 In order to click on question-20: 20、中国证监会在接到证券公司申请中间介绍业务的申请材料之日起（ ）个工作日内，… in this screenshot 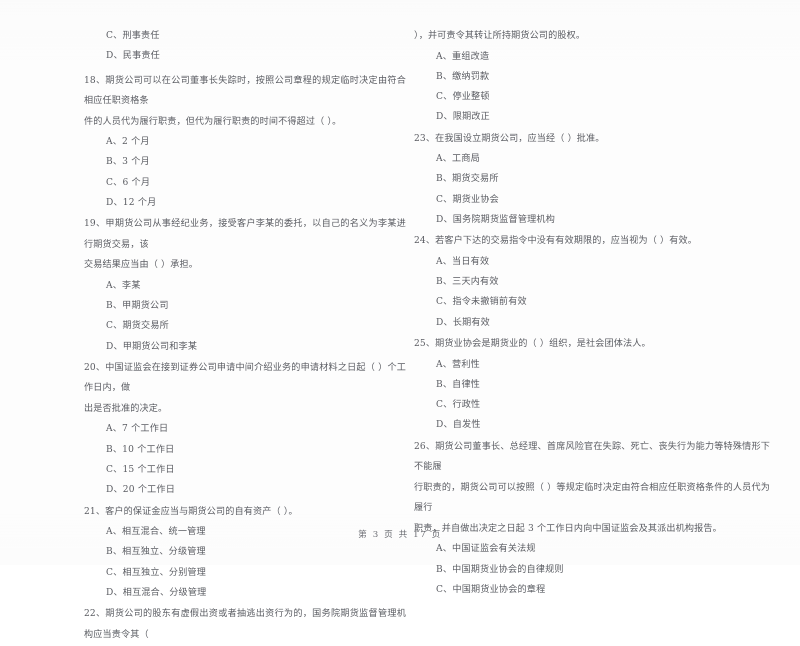, I will do `click(245, 429)`.